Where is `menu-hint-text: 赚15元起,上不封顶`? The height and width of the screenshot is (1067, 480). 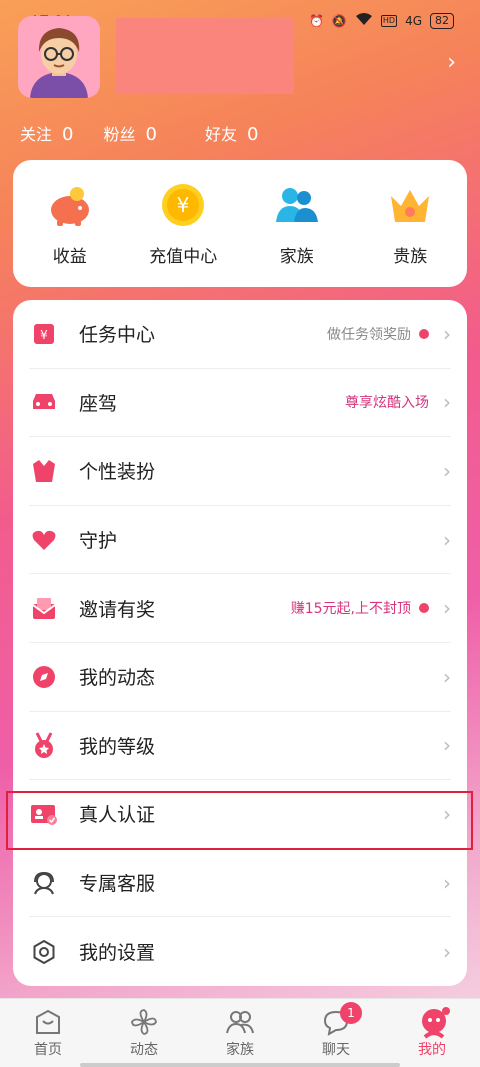
menu-hint-text: 赚15元起,上不封顶 is located at coordinates (350, 609).